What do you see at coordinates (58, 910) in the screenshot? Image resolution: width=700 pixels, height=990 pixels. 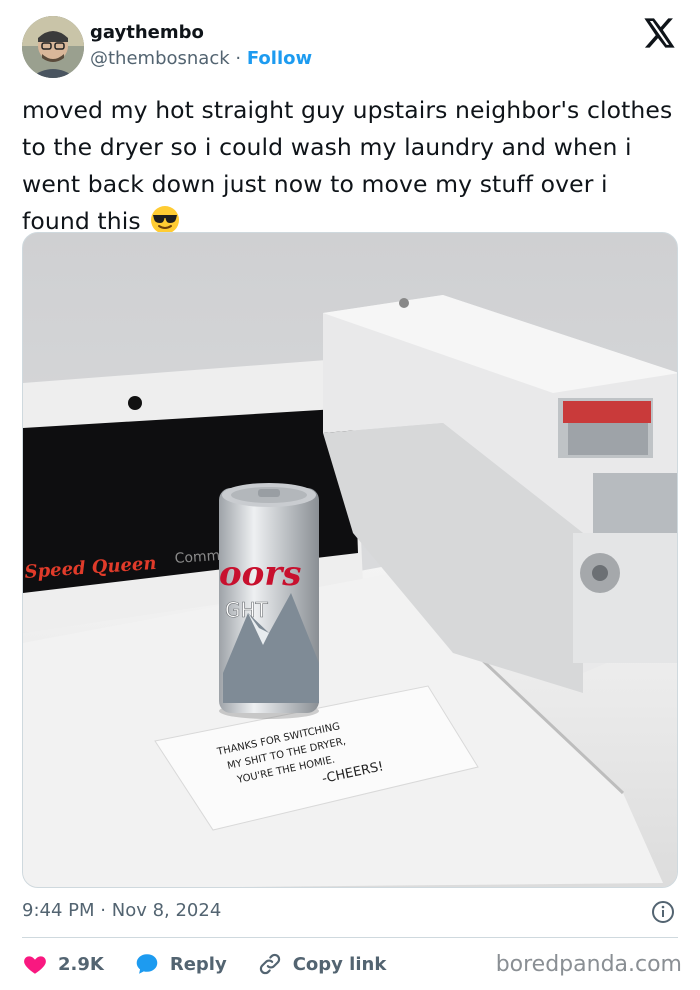 I see `time: 9:44 PM` at bounding box center [58, 910].